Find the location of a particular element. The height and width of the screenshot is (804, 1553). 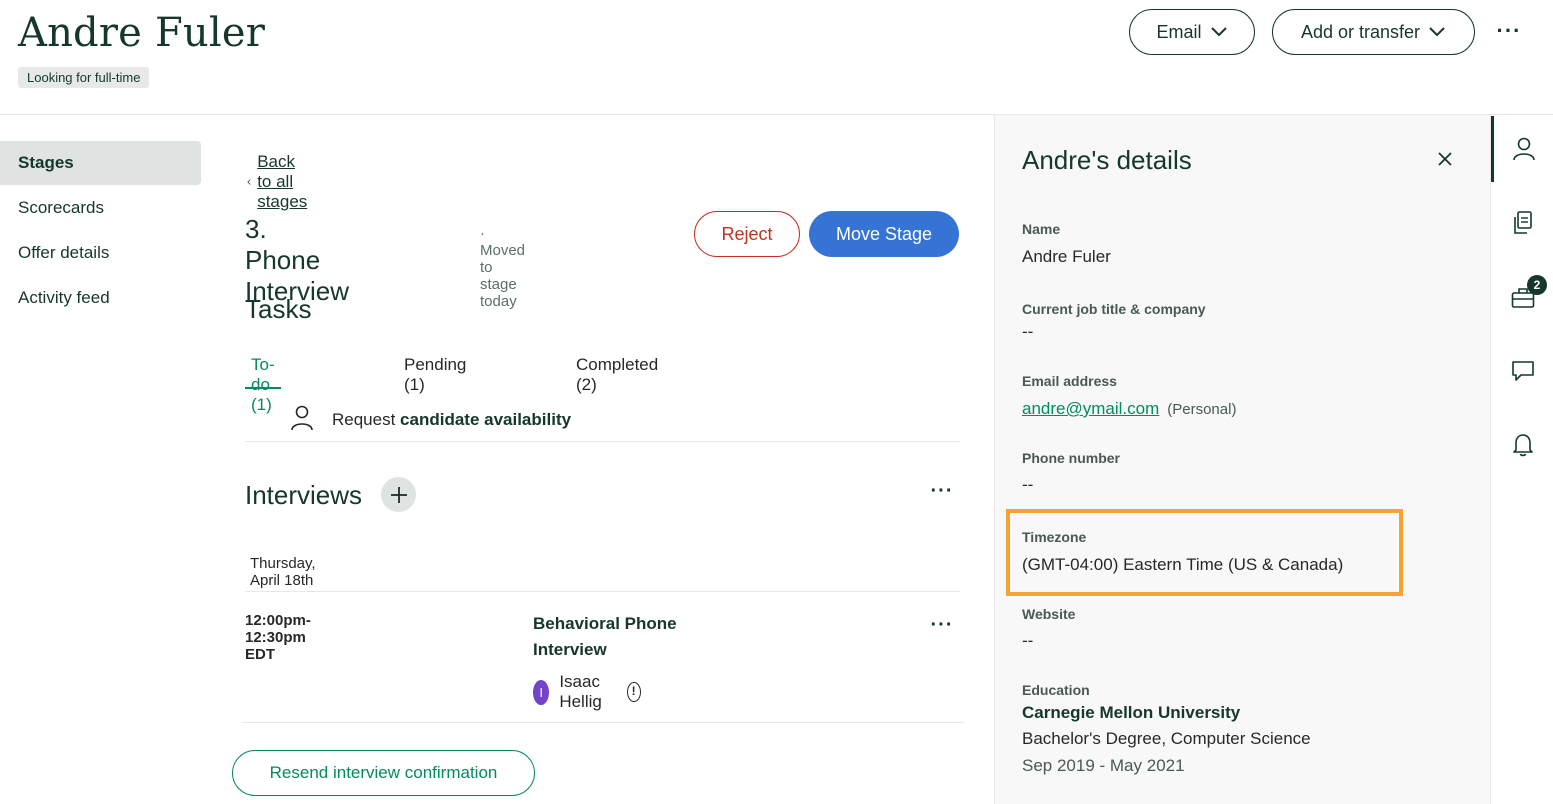

timezone-value: (GMT-04:00) Eastern Time (US & Canada) is located at coordinates (1183, 564).